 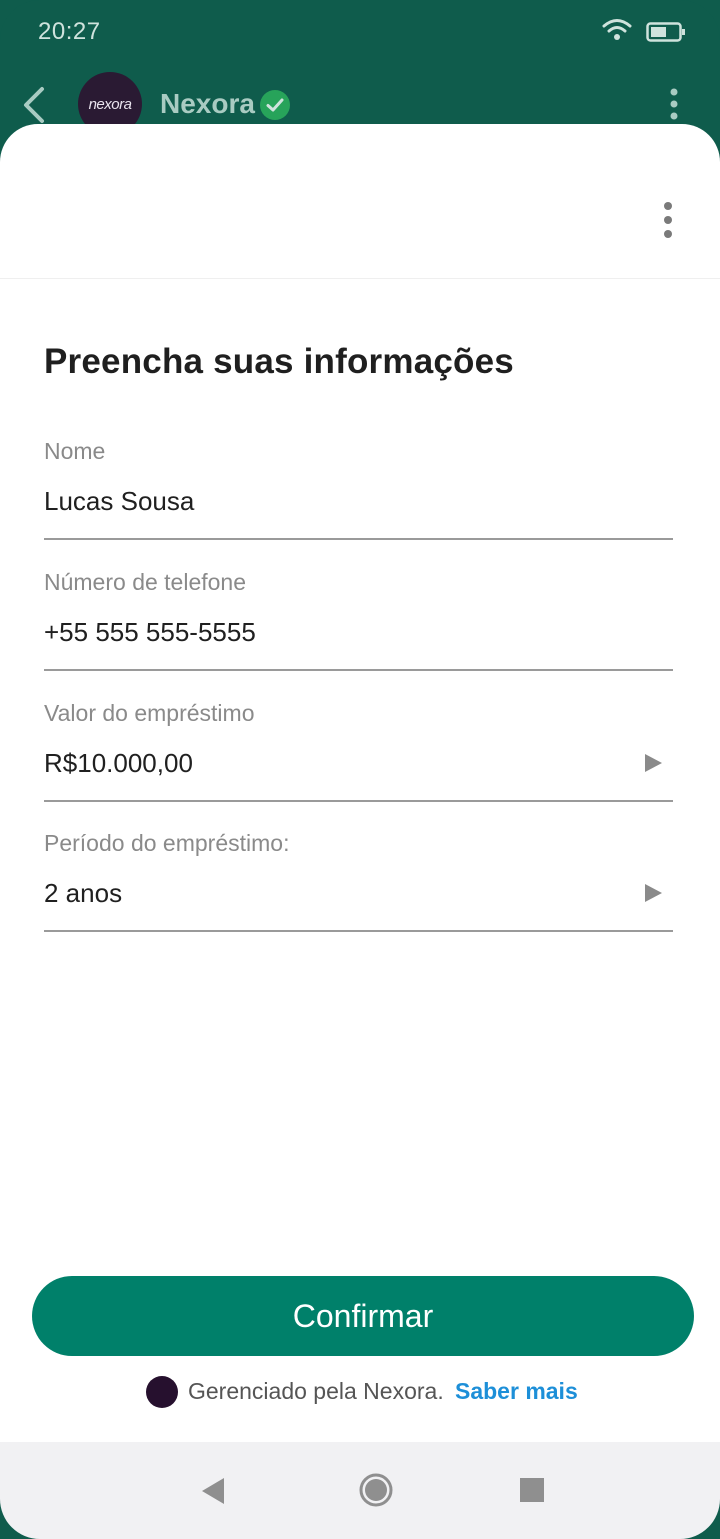 What do you see at coordinates (145, 582) in the screenshot?
I see `phone-field-label: Número de telefone` at bounding box center [145, 582].